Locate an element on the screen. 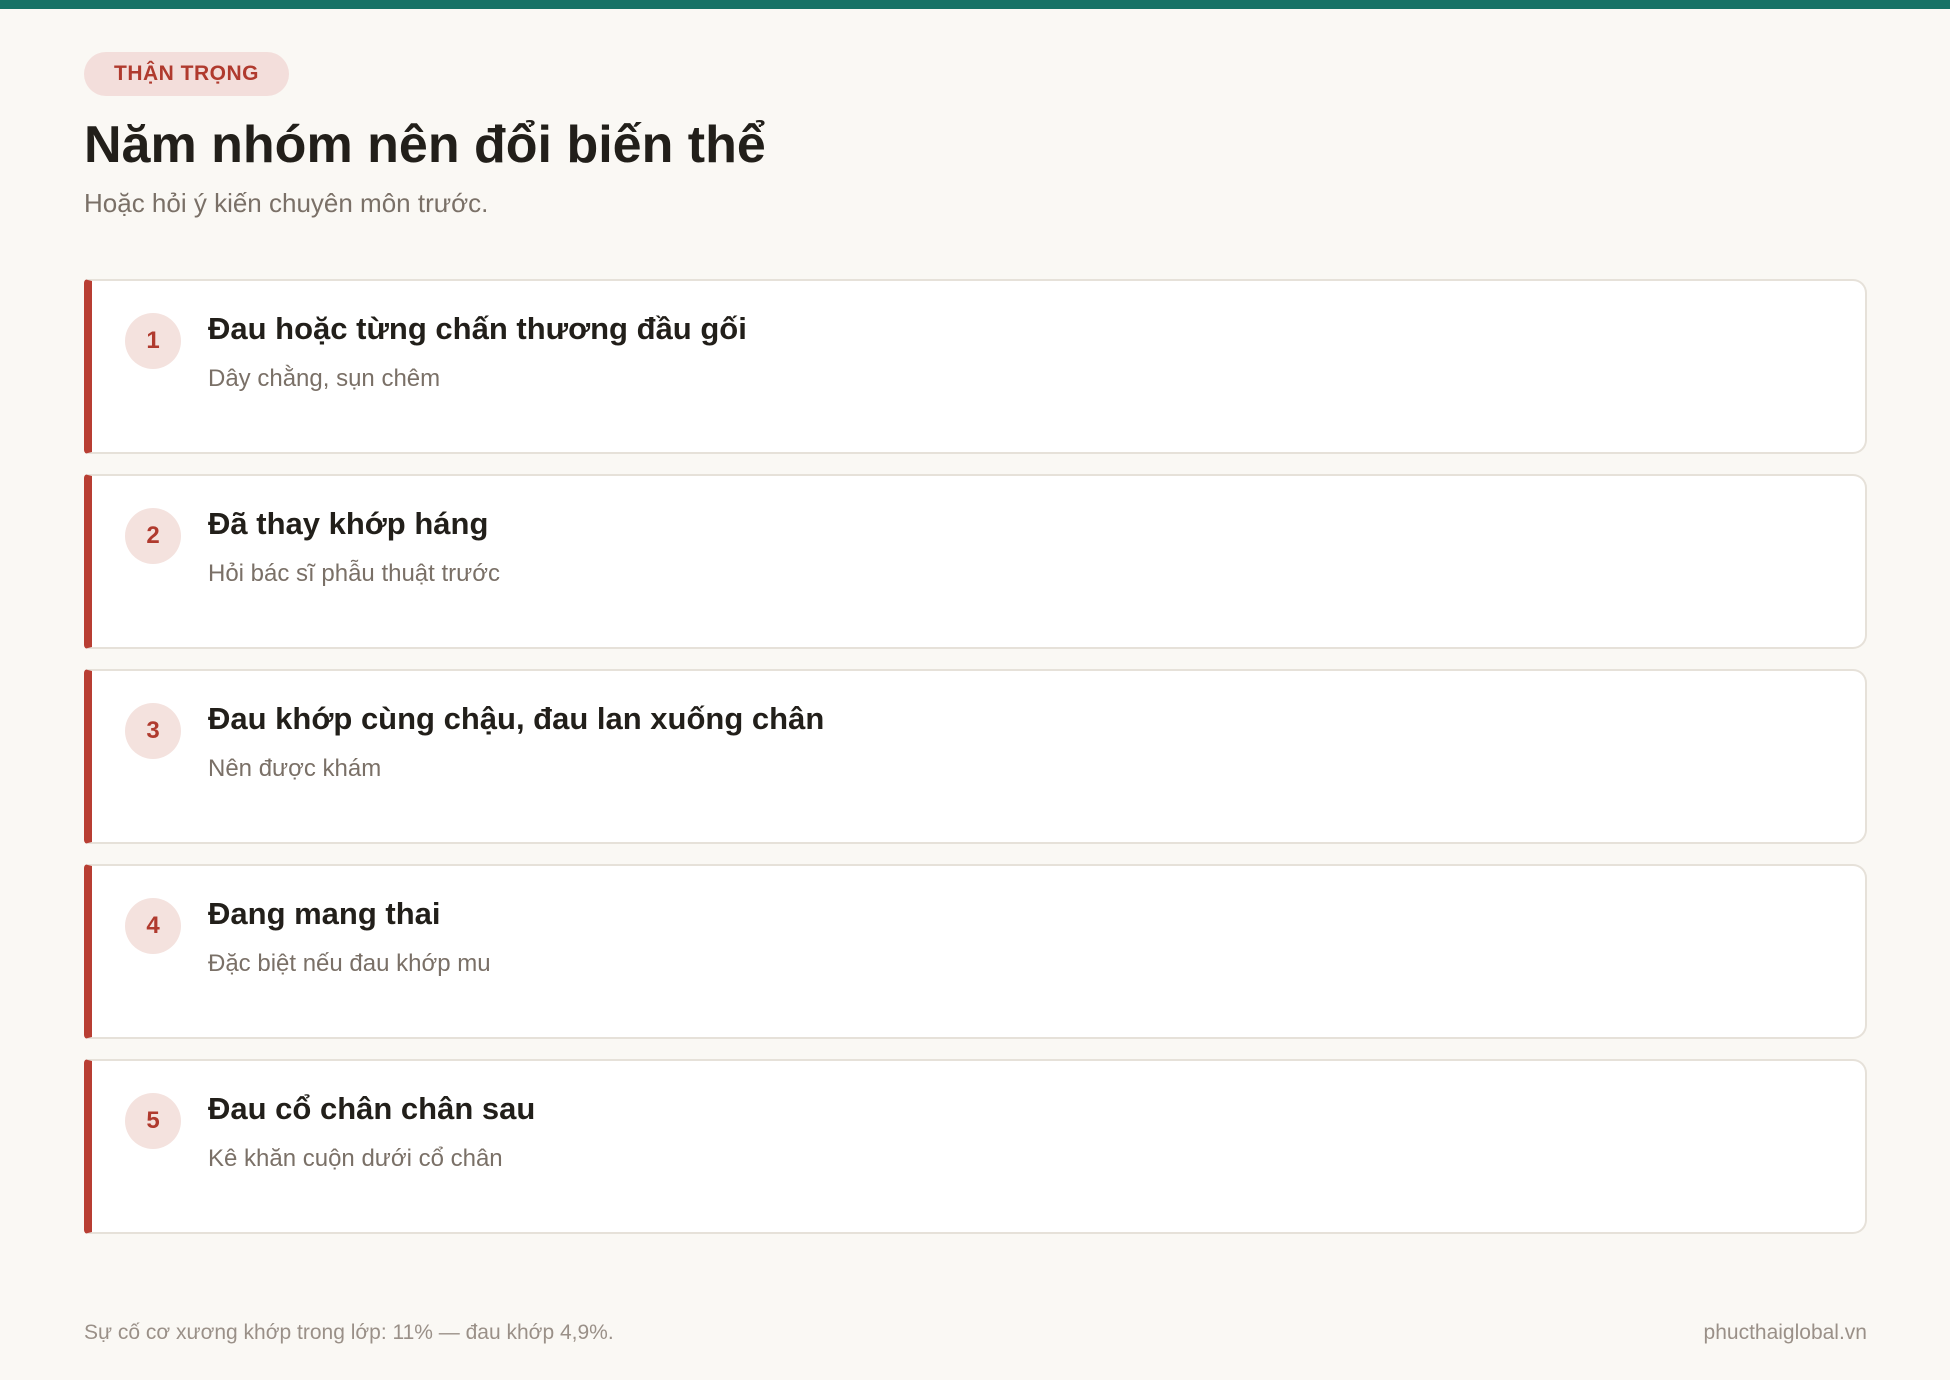 The width and height of the screenshot is (1950, 1380). top-accent-bar is located at coordinates (975, 4).